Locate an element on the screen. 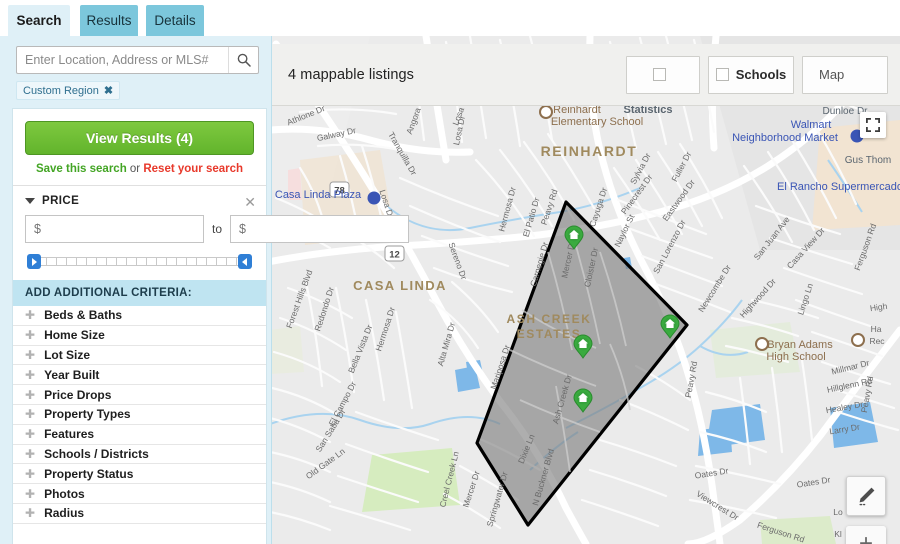 This screenshot has width=900, height=544. map-type-button: Map is located at coordinates (845, 74).